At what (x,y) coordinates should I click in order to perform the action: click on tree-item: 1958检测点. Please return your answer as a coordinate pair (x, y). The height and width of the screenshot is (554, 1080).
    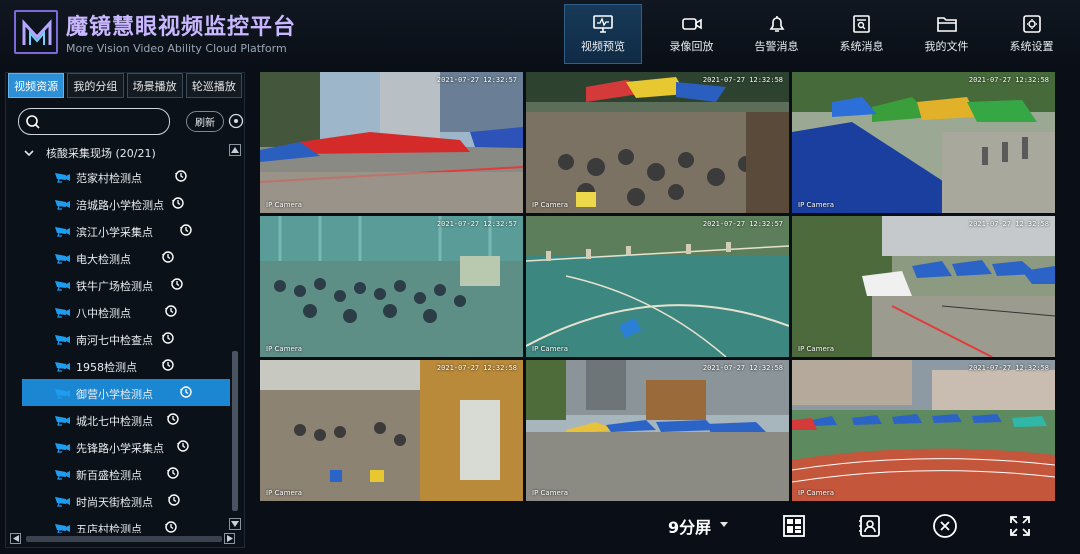
    Looking at the image, I should click on (122, 365).